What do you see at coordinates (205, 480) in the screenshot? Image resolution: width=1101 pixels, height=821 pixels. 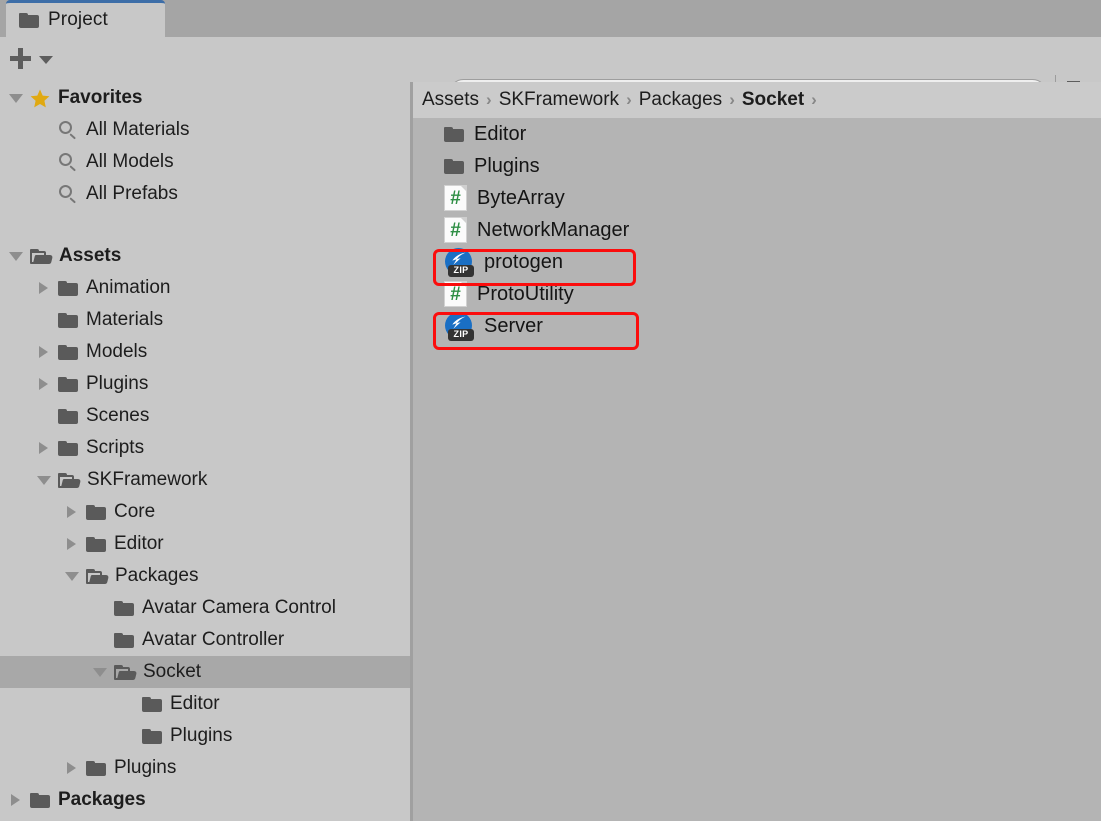 I see `sidebar-item-skframework: SKFramework` at bounding box center [205, 480].